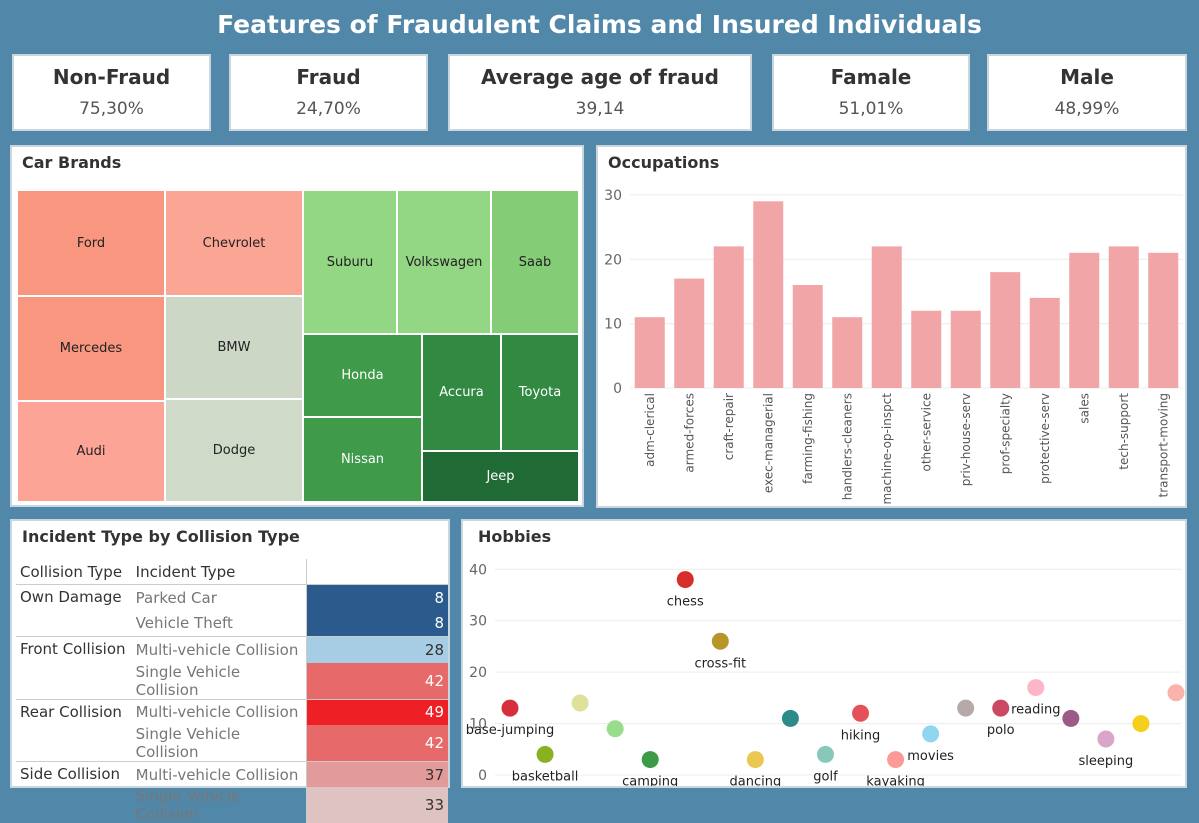 The image size is (1199, 823). Describe the element at coordinates (871, 92) in the screenshot. I see `kpi-female: Famale 51,01%` at that location.